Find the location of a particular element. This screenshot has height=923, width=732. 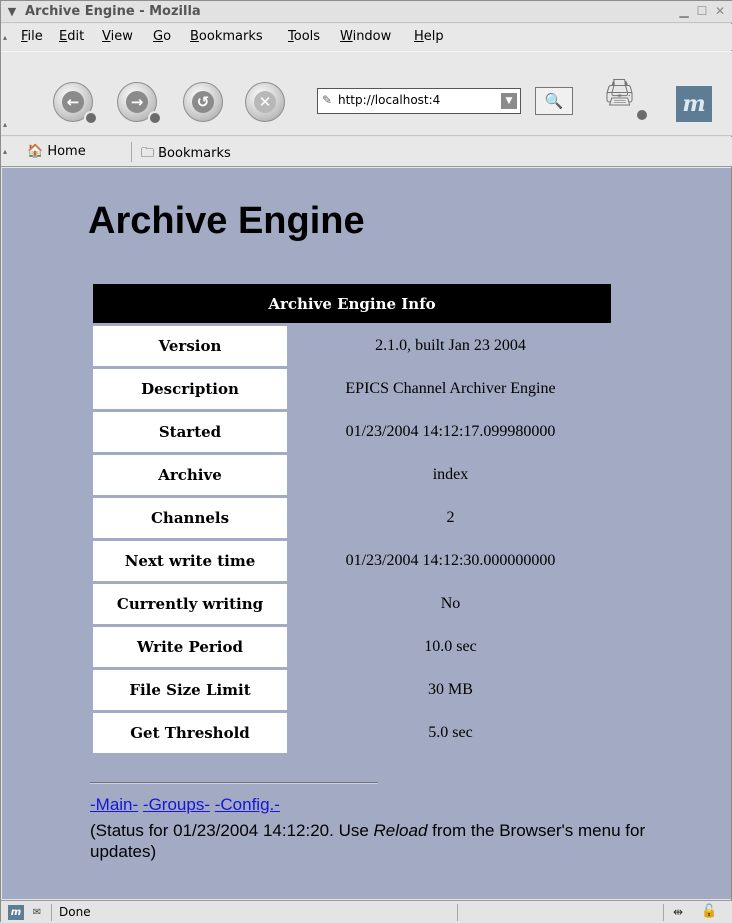

status-note-text: (Status for 01/23/2004 14:12:20. Use is located at coordinates (232, 830).